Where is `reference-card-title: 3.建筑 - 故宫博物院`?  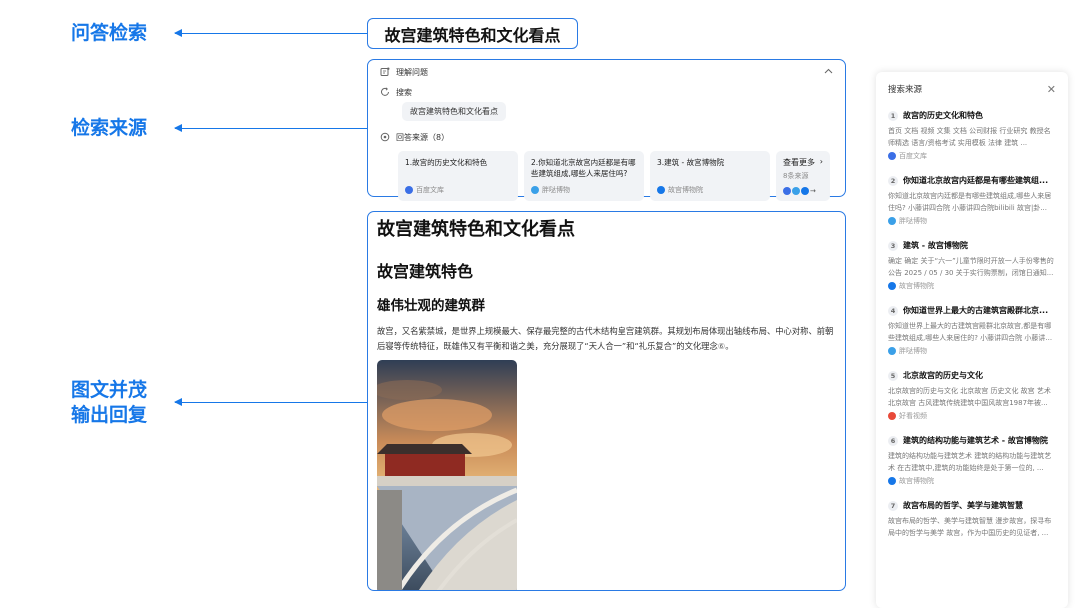 reference-card-title: 3.建筑 - 故宫博物院 is located at coordinates (691, 162).